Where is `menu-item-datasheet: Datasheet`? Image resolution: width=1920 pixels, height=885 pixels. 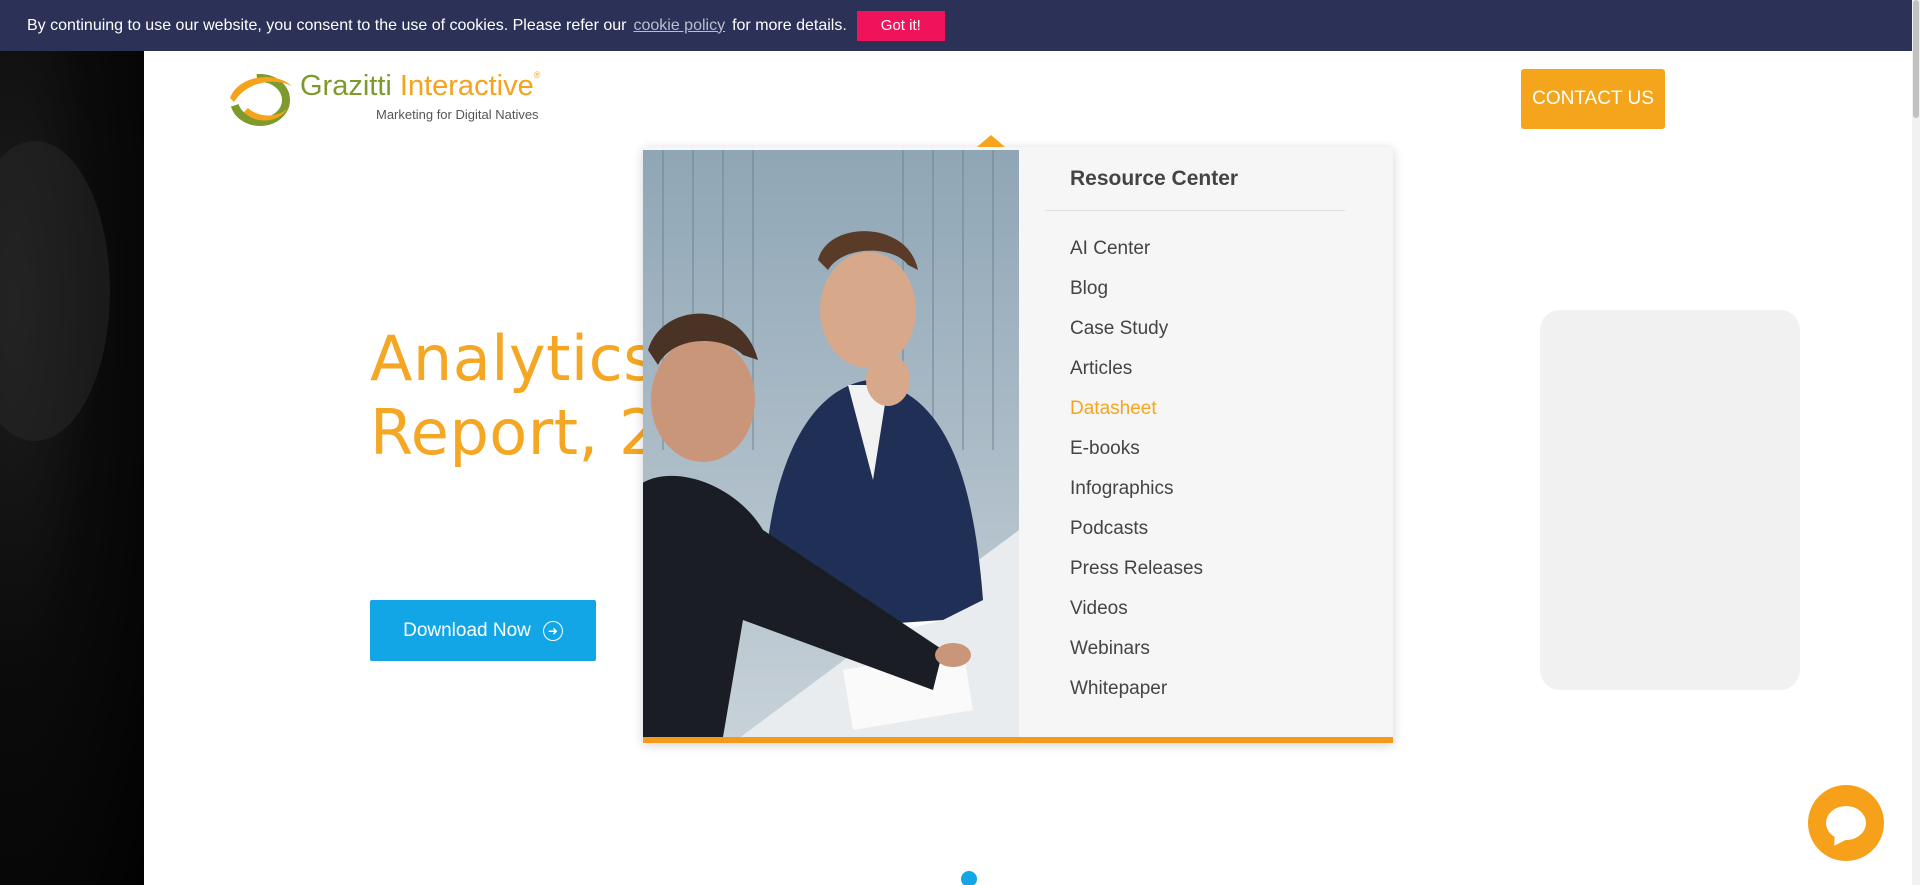 menu-item-datasheet: Datasheet is located at coordinates (1136, 409).